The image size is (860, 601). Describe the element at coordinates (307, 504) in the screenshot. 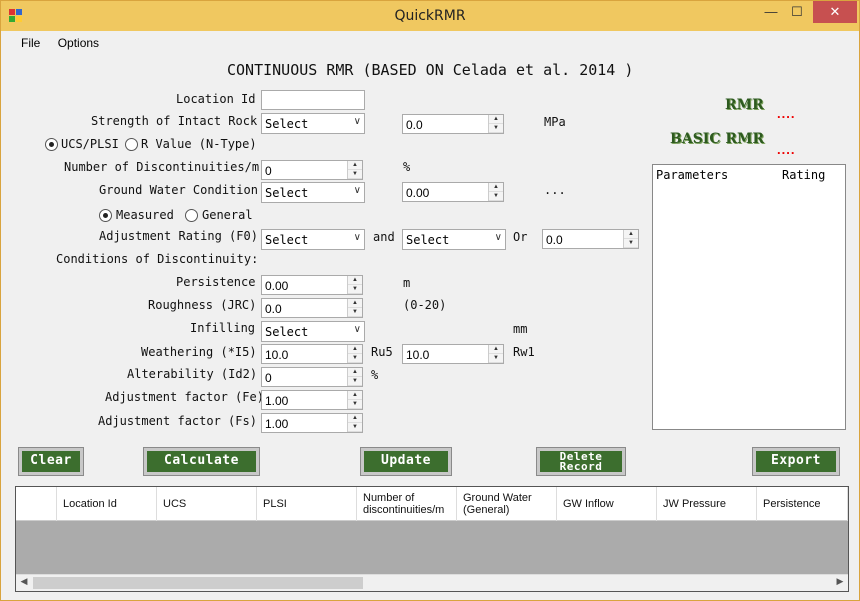

I see `column-header: PLSI` at that location.